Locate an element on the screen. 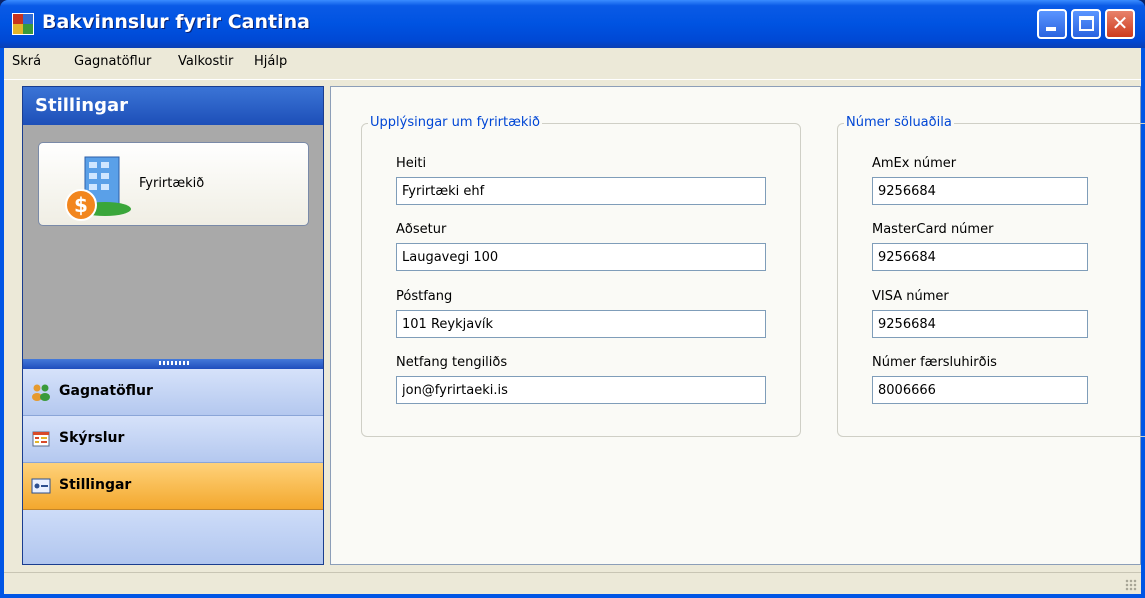 The width and height of the screenshot is (1145, 598). people-icon is located at coordinates (41, 392).